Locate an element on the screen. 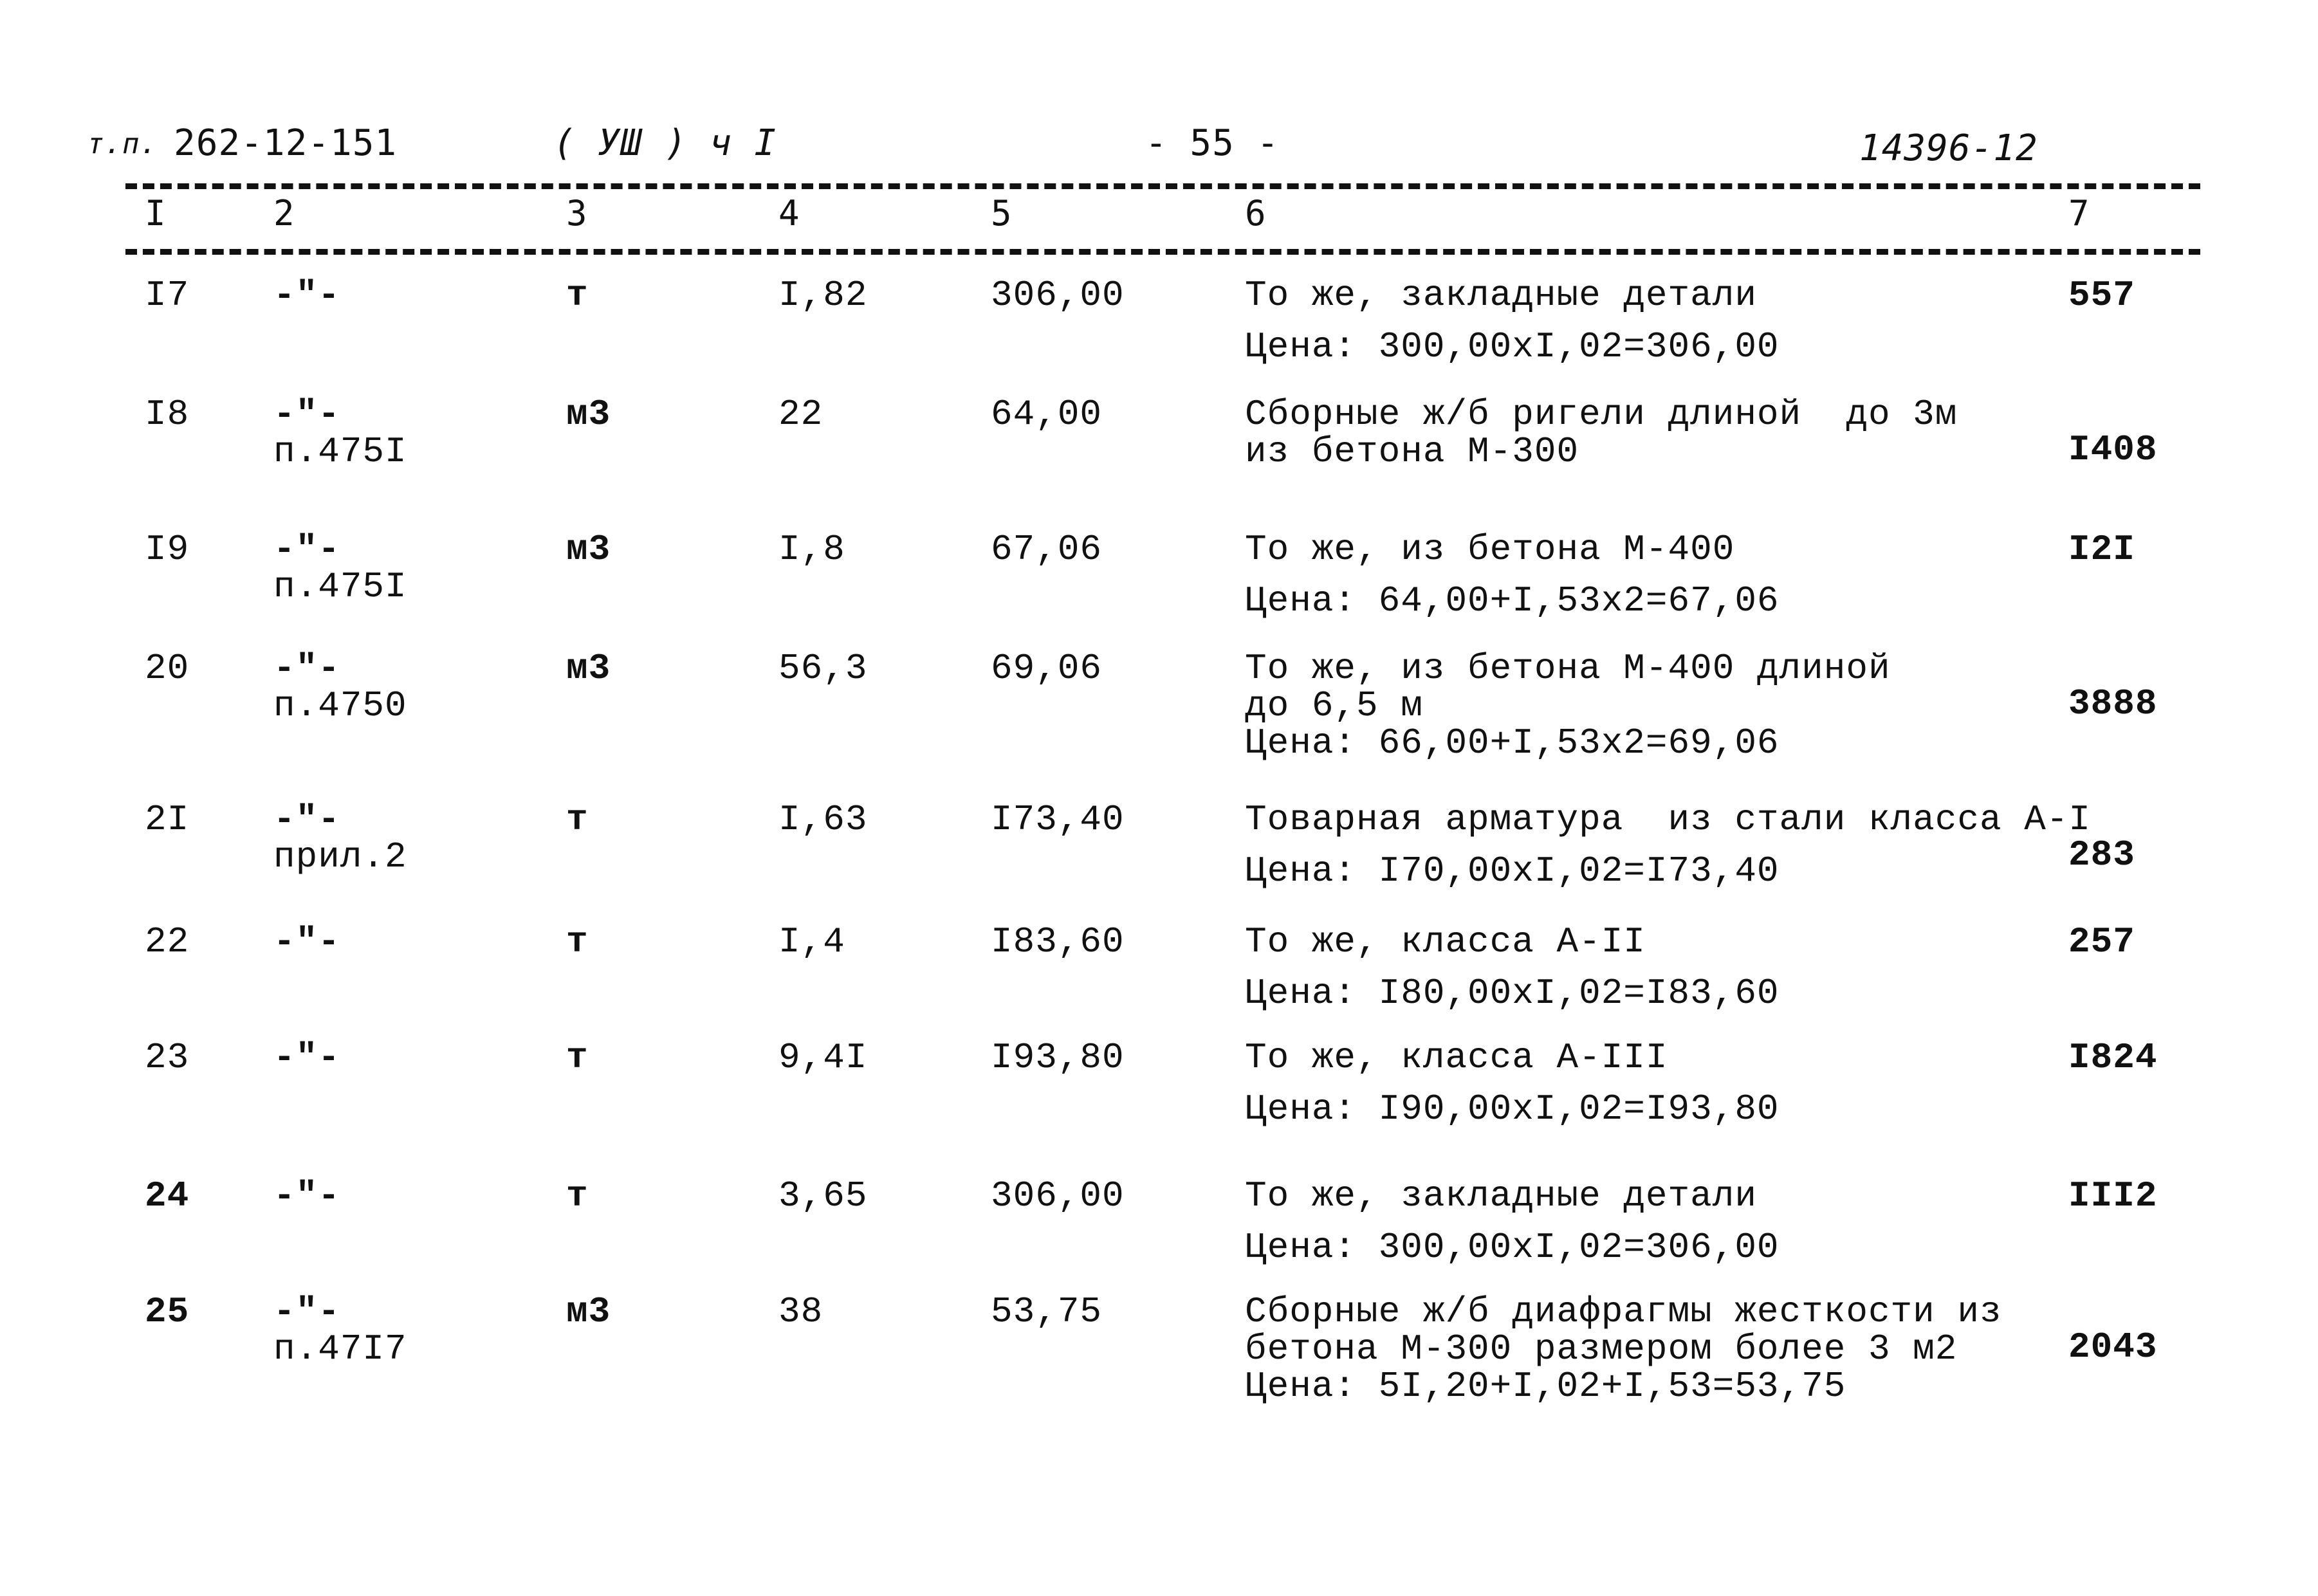 The height and width of the screenshot is (1596, 2318). description-line: То же, из бетона М-400 is located at coordinates (1490, 549).